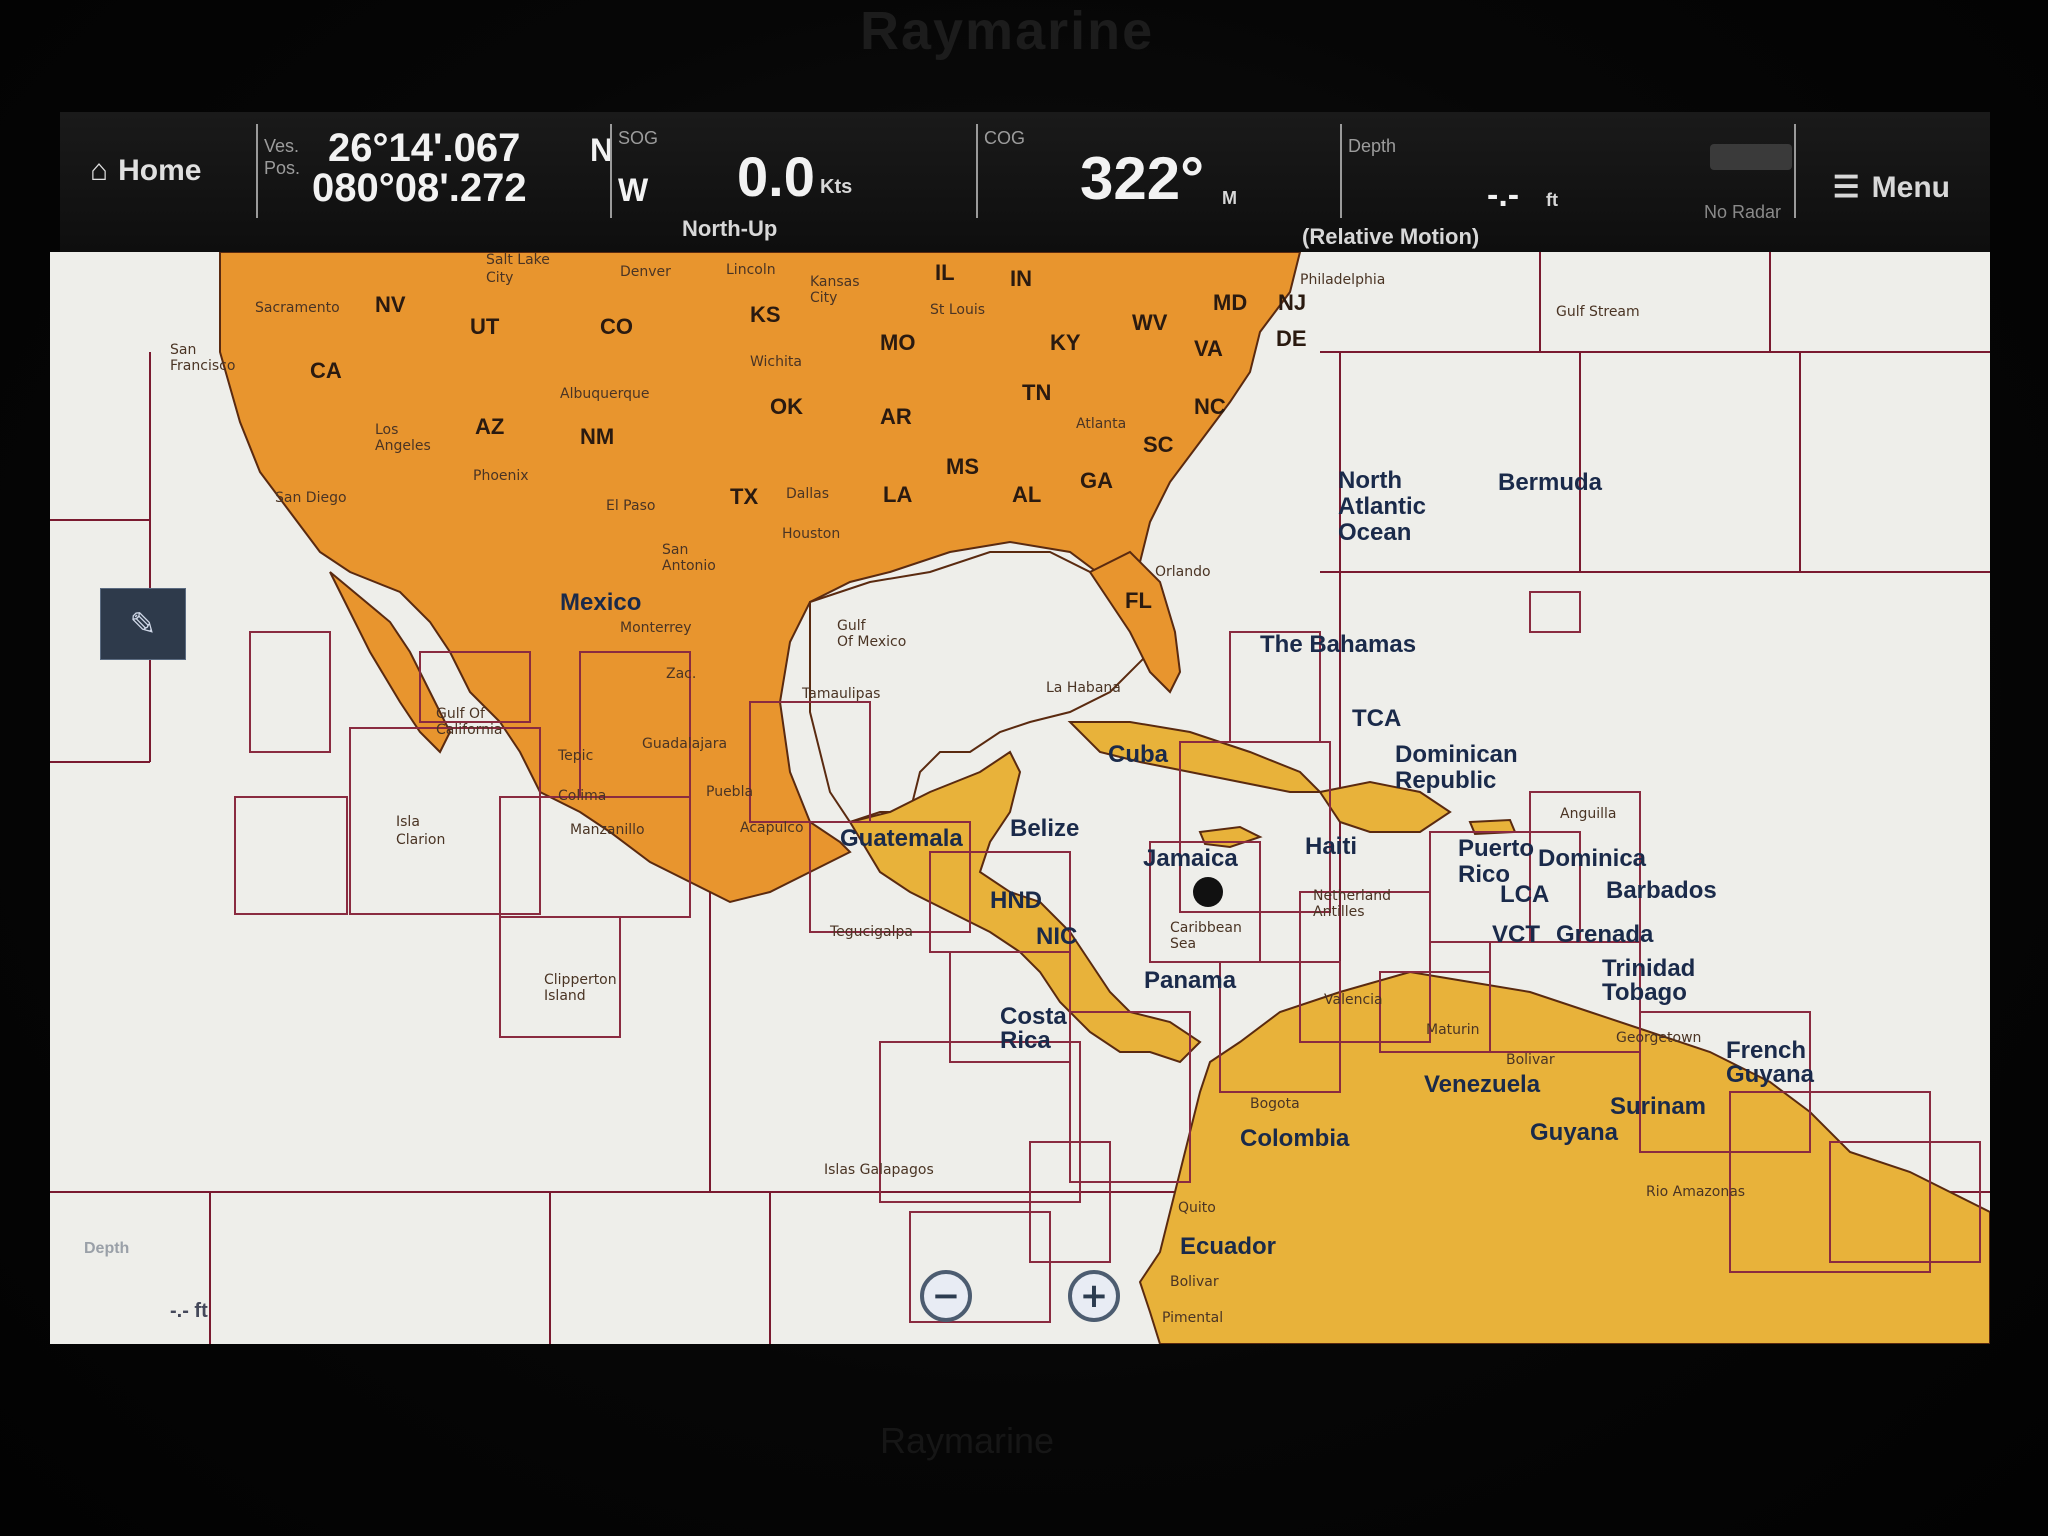 The height and width of the screenshot is (1536, 2048). Describe the element at coordinates (1658, 1106) in the screenshot. I see `svg-text: Surinam` at that location.